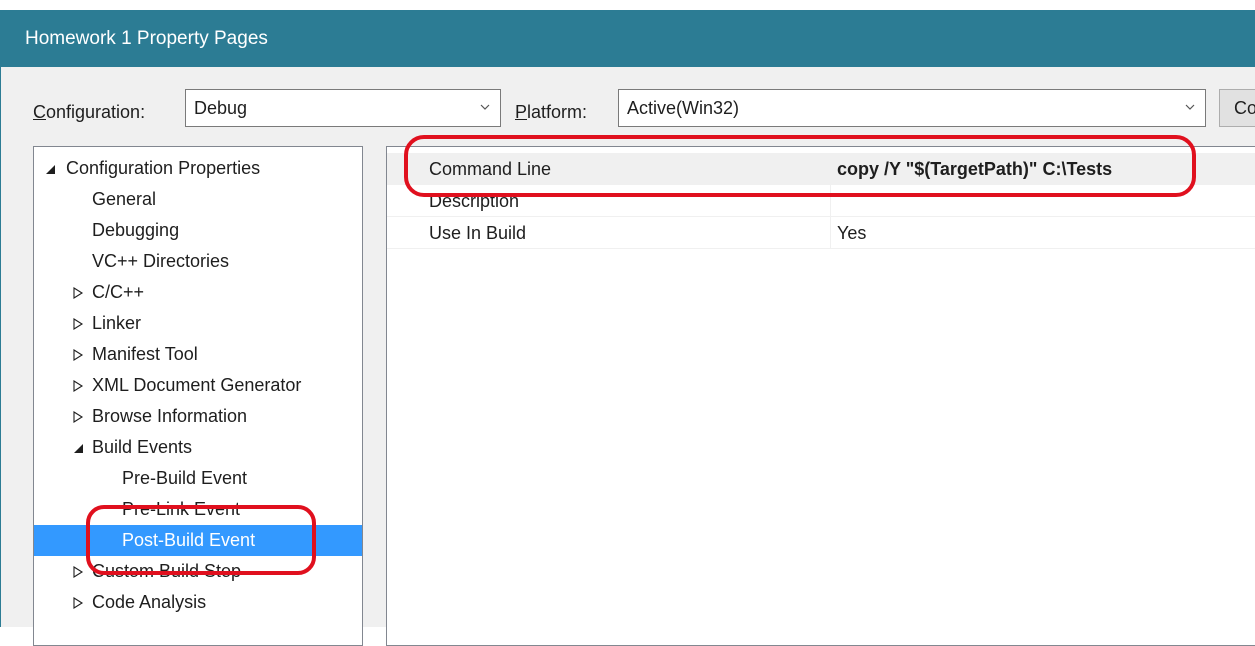 Image resolution: width=1255 pixels, height=646 pixels. Describe the element at coordinates (146, 38) in the screenshot. I see `window-title: Homework 1 Property Pages` at that location.